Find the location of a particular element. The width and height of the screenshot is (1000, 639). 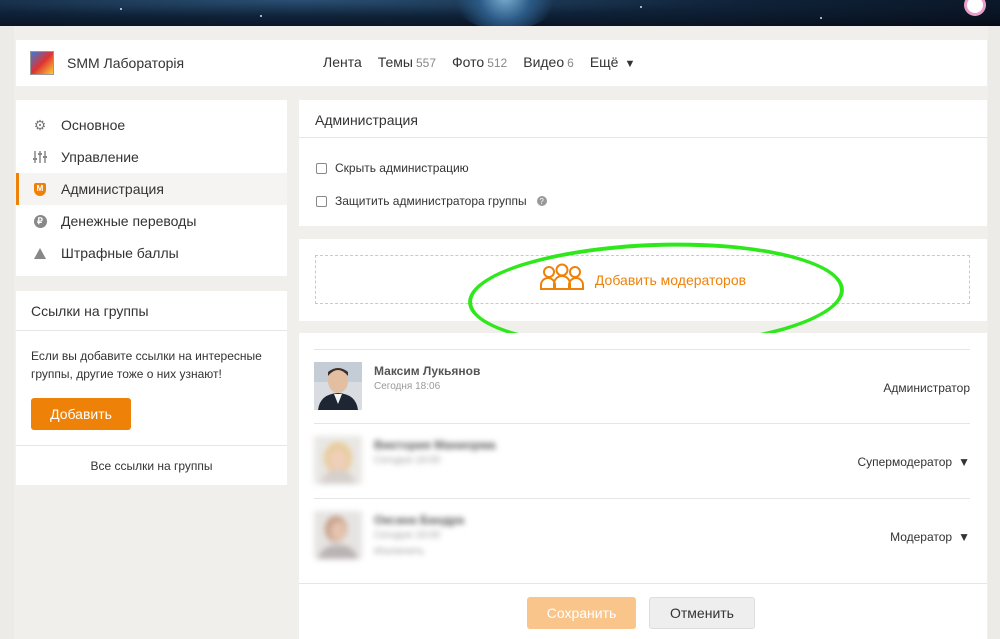

nav-item-label: Ещё is located at coordinates (604, 62).